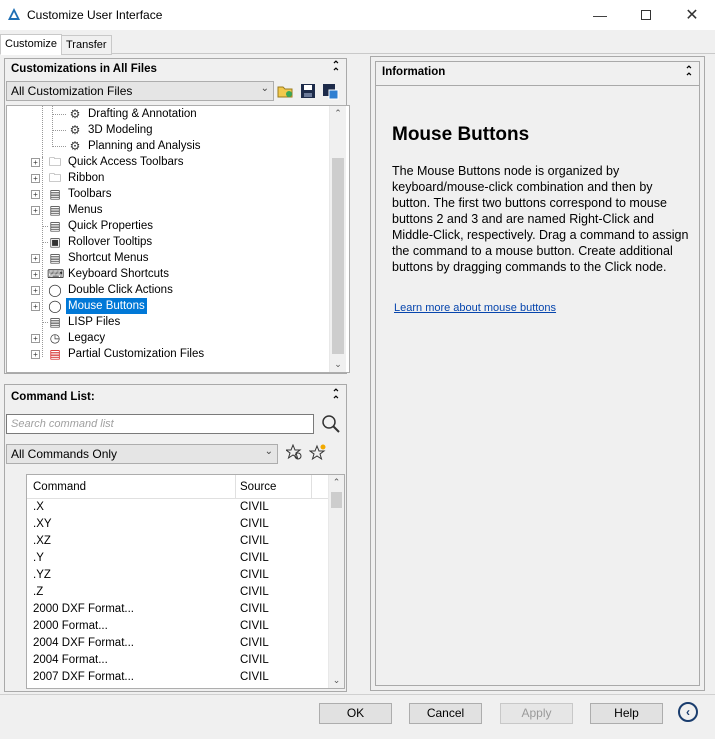 This screenshot has width=715, height=739. I want to click on table-row: 2000 Format... CIVIL, so click(178, 627).